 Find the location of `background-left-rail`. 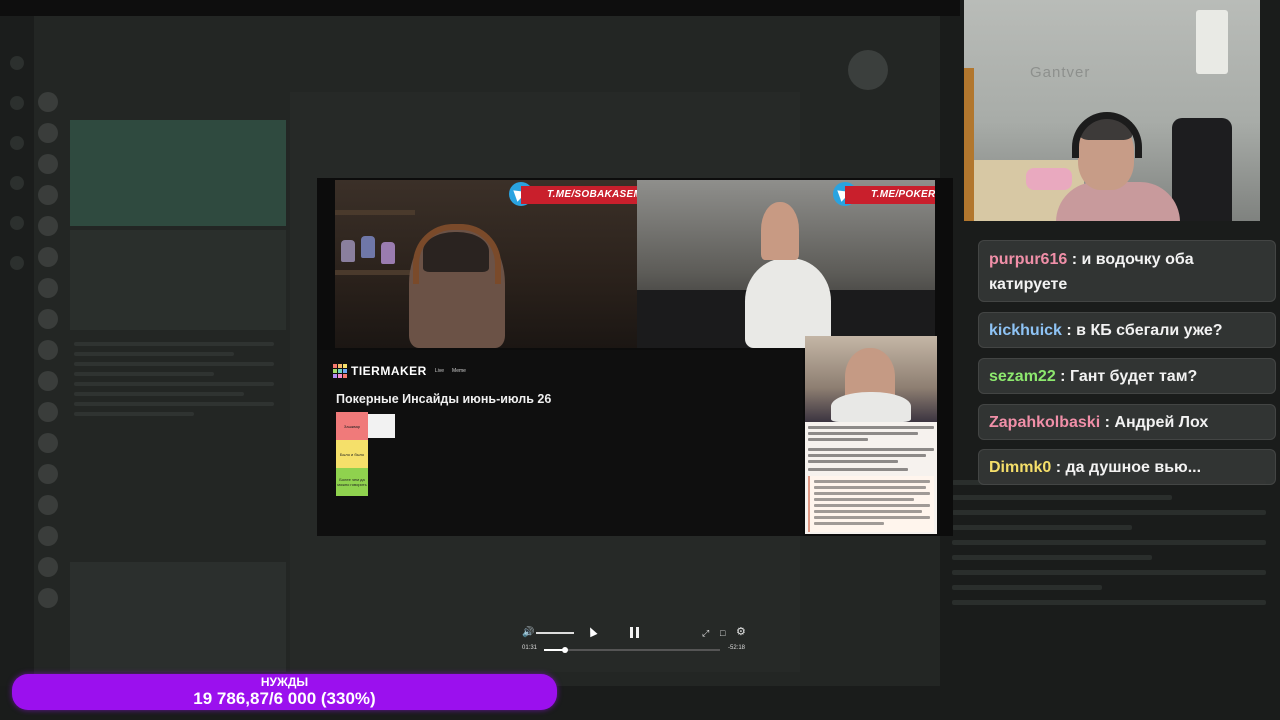

background-left-rail is located at coordinates (17, 351).